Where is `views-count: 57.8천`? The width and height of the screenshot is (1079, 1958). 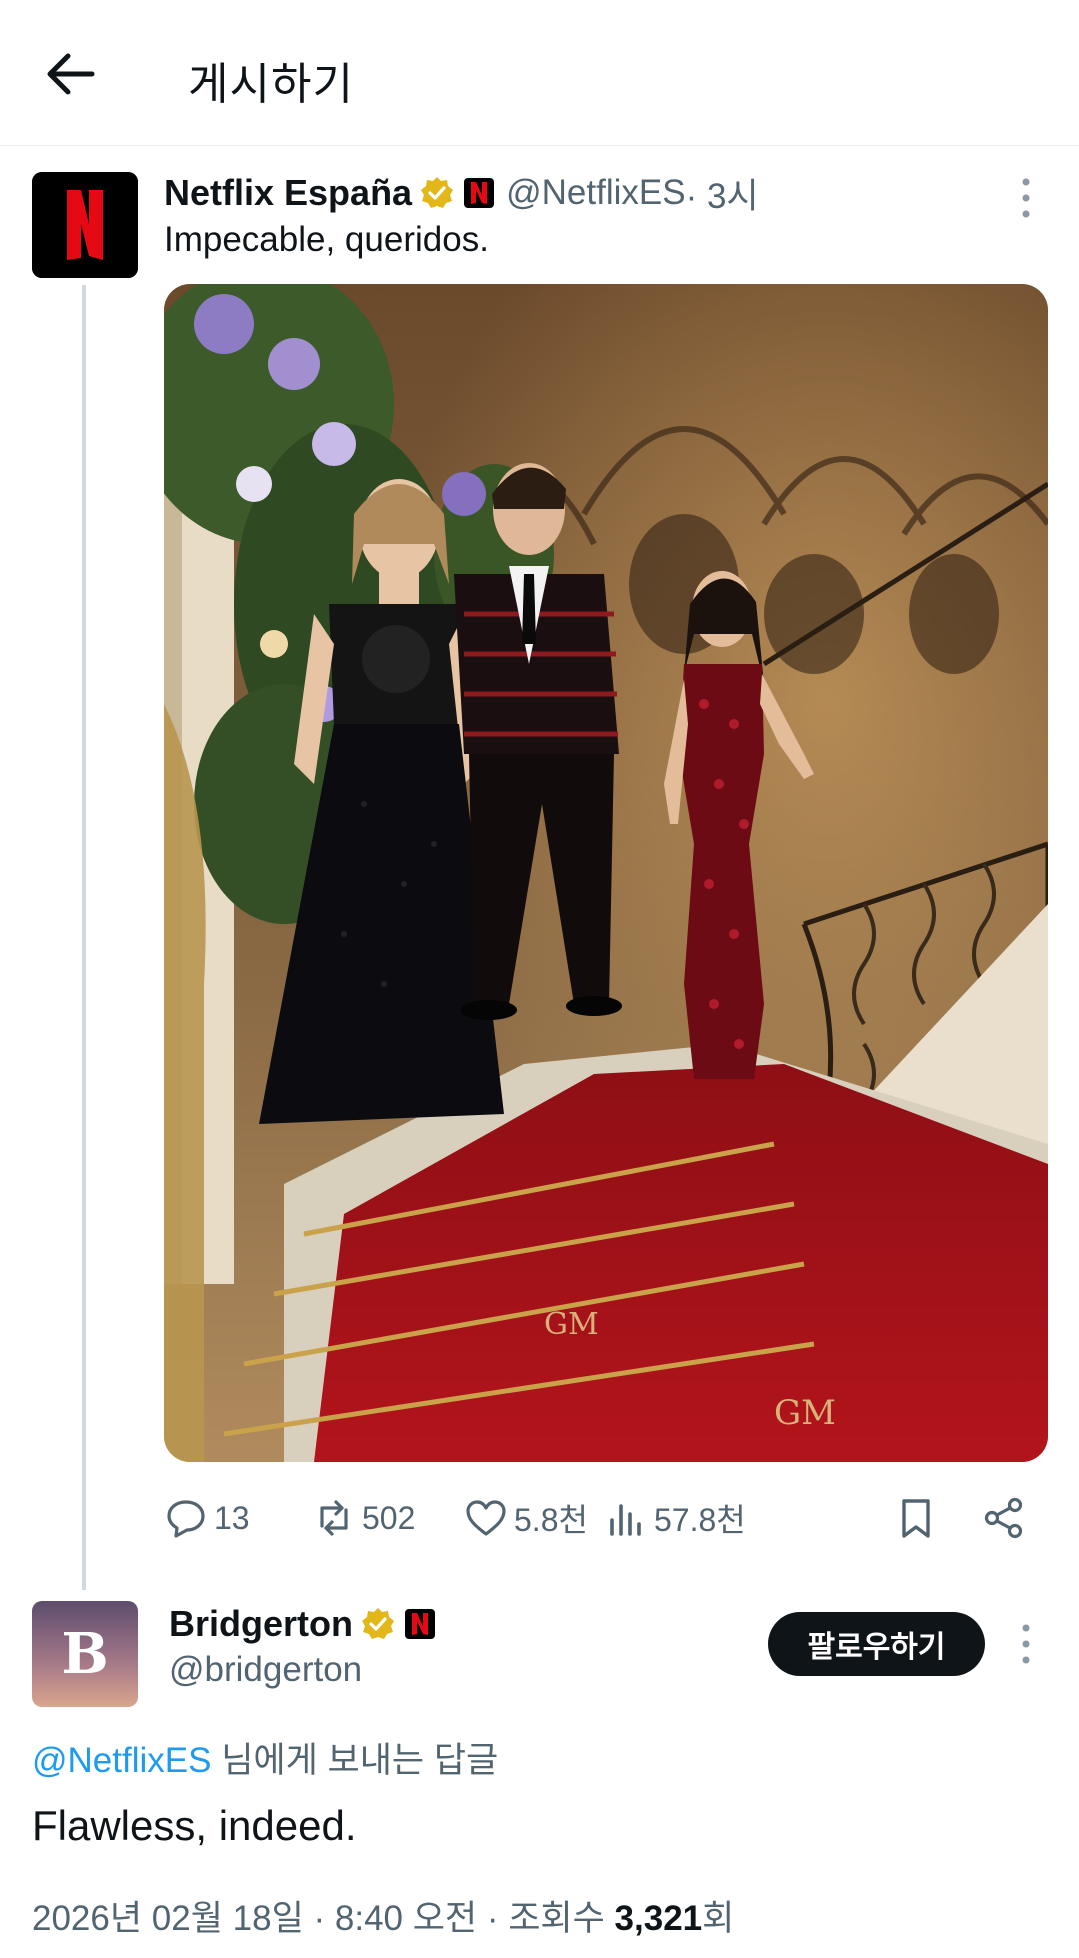
views-count: 57.8천 is located at coordinates (700, 1520).